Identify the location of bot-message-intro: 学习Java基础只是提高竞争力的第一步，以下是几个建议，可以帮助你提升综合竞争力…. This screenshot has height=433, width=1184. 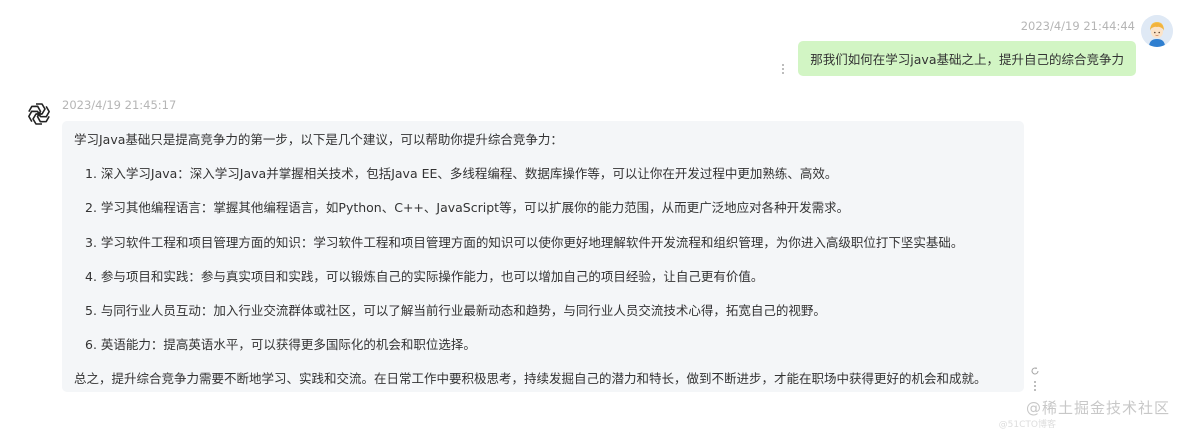
(318, 139).